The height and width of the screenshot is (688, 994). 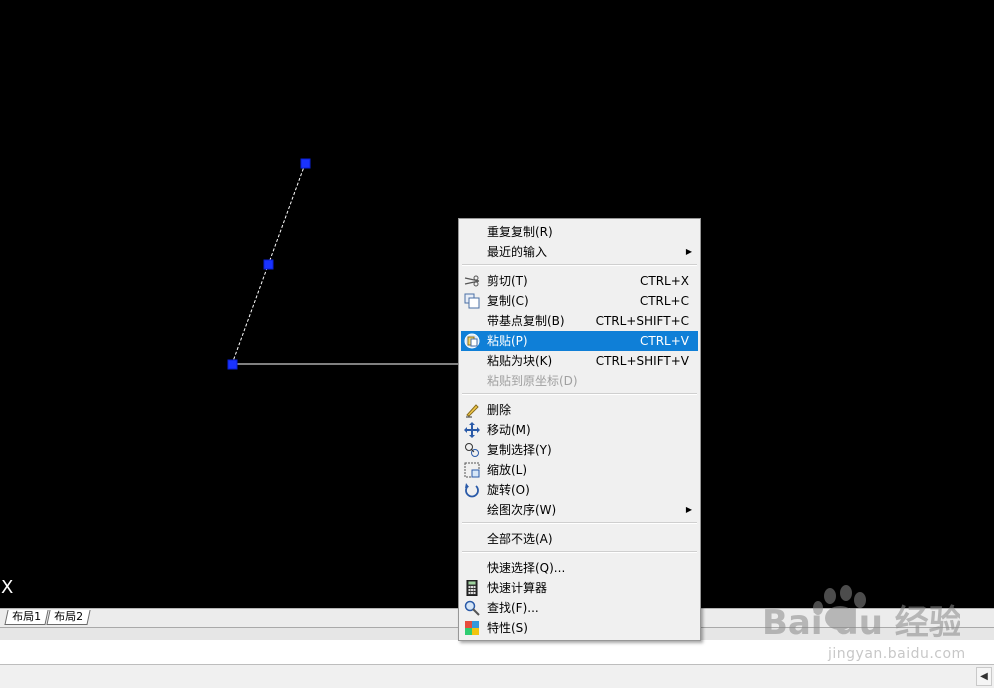 I want to click on scale-icon, so click(x=472, y=470).